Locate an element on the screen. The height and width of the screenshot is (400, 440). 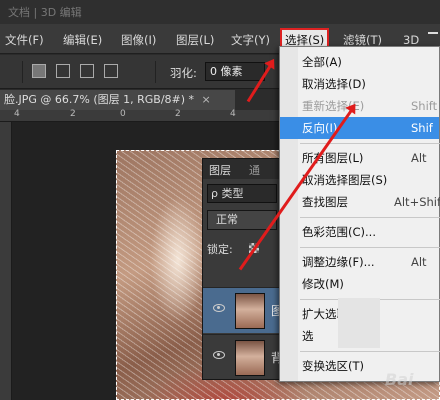
menu-image: 图像(I) is located at coordinates (138, 40).